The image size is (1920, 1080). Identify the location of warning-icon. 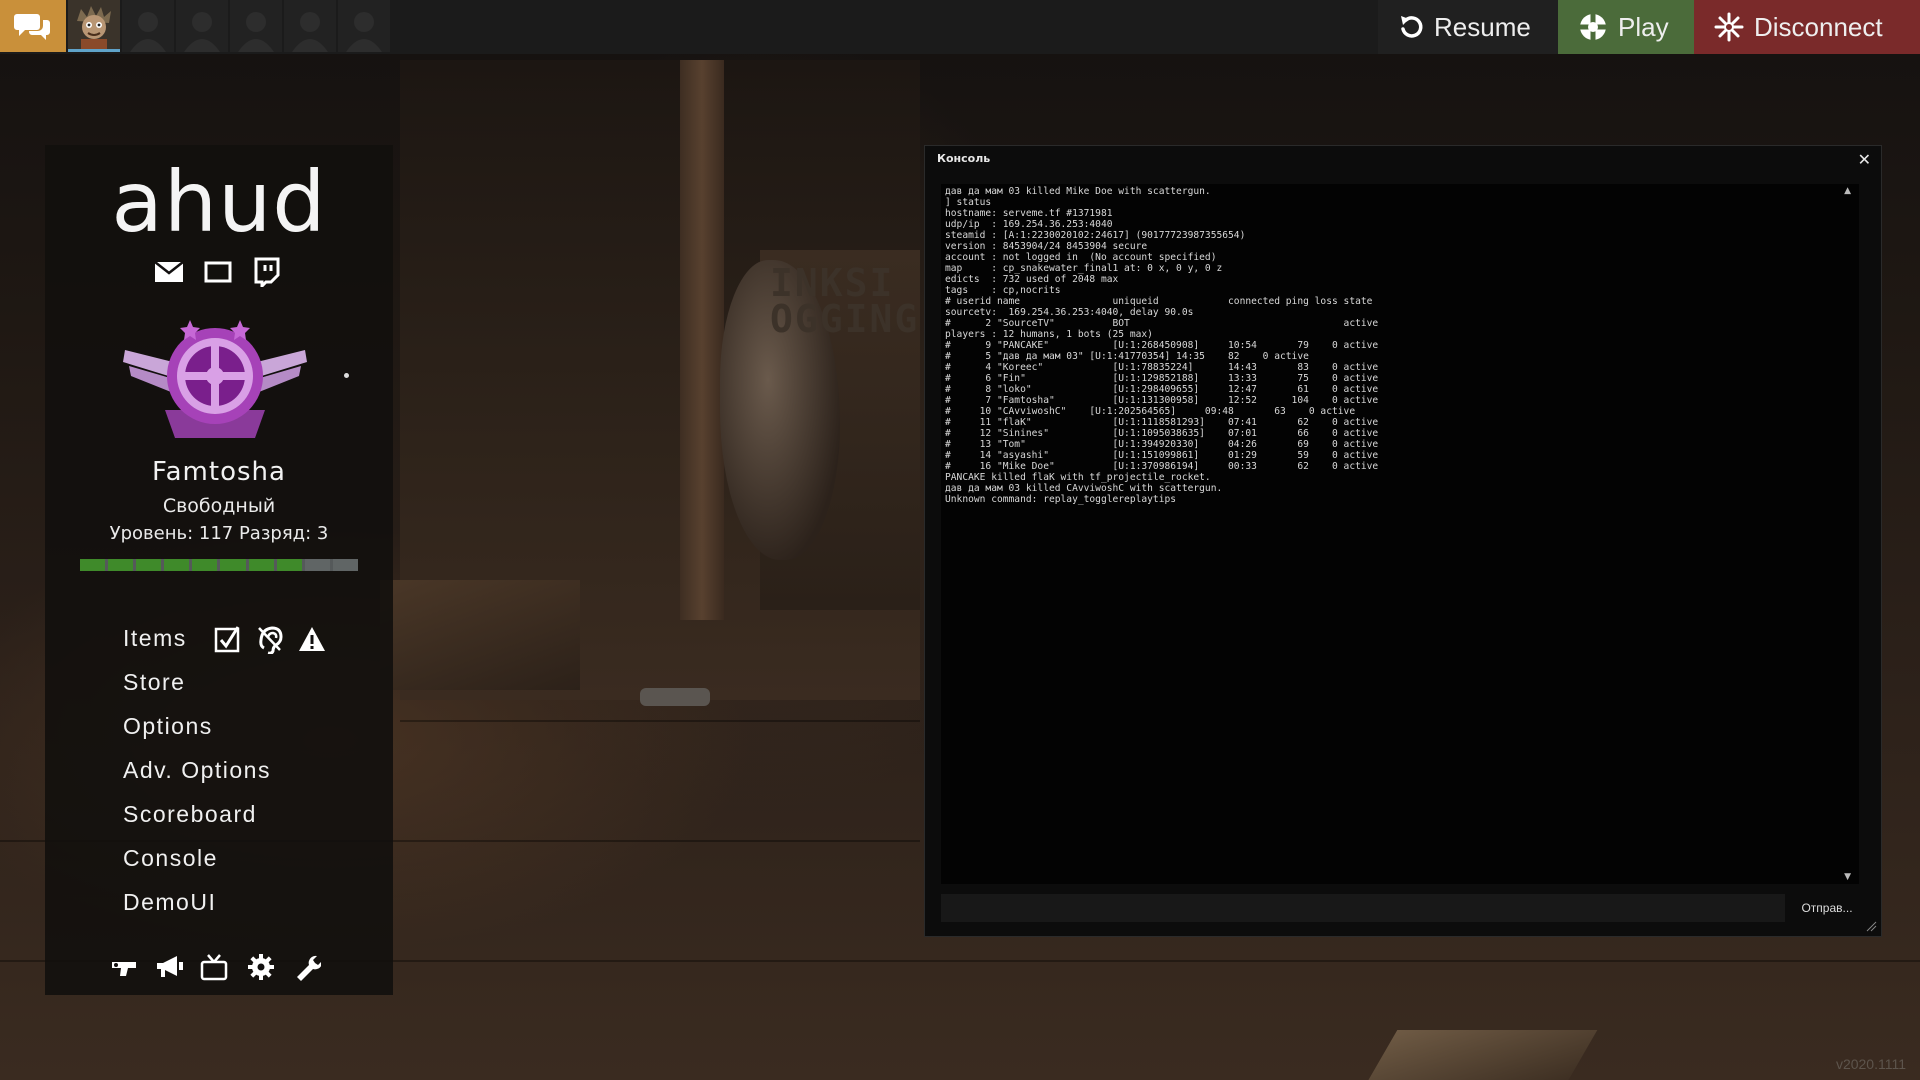
(312, 639).